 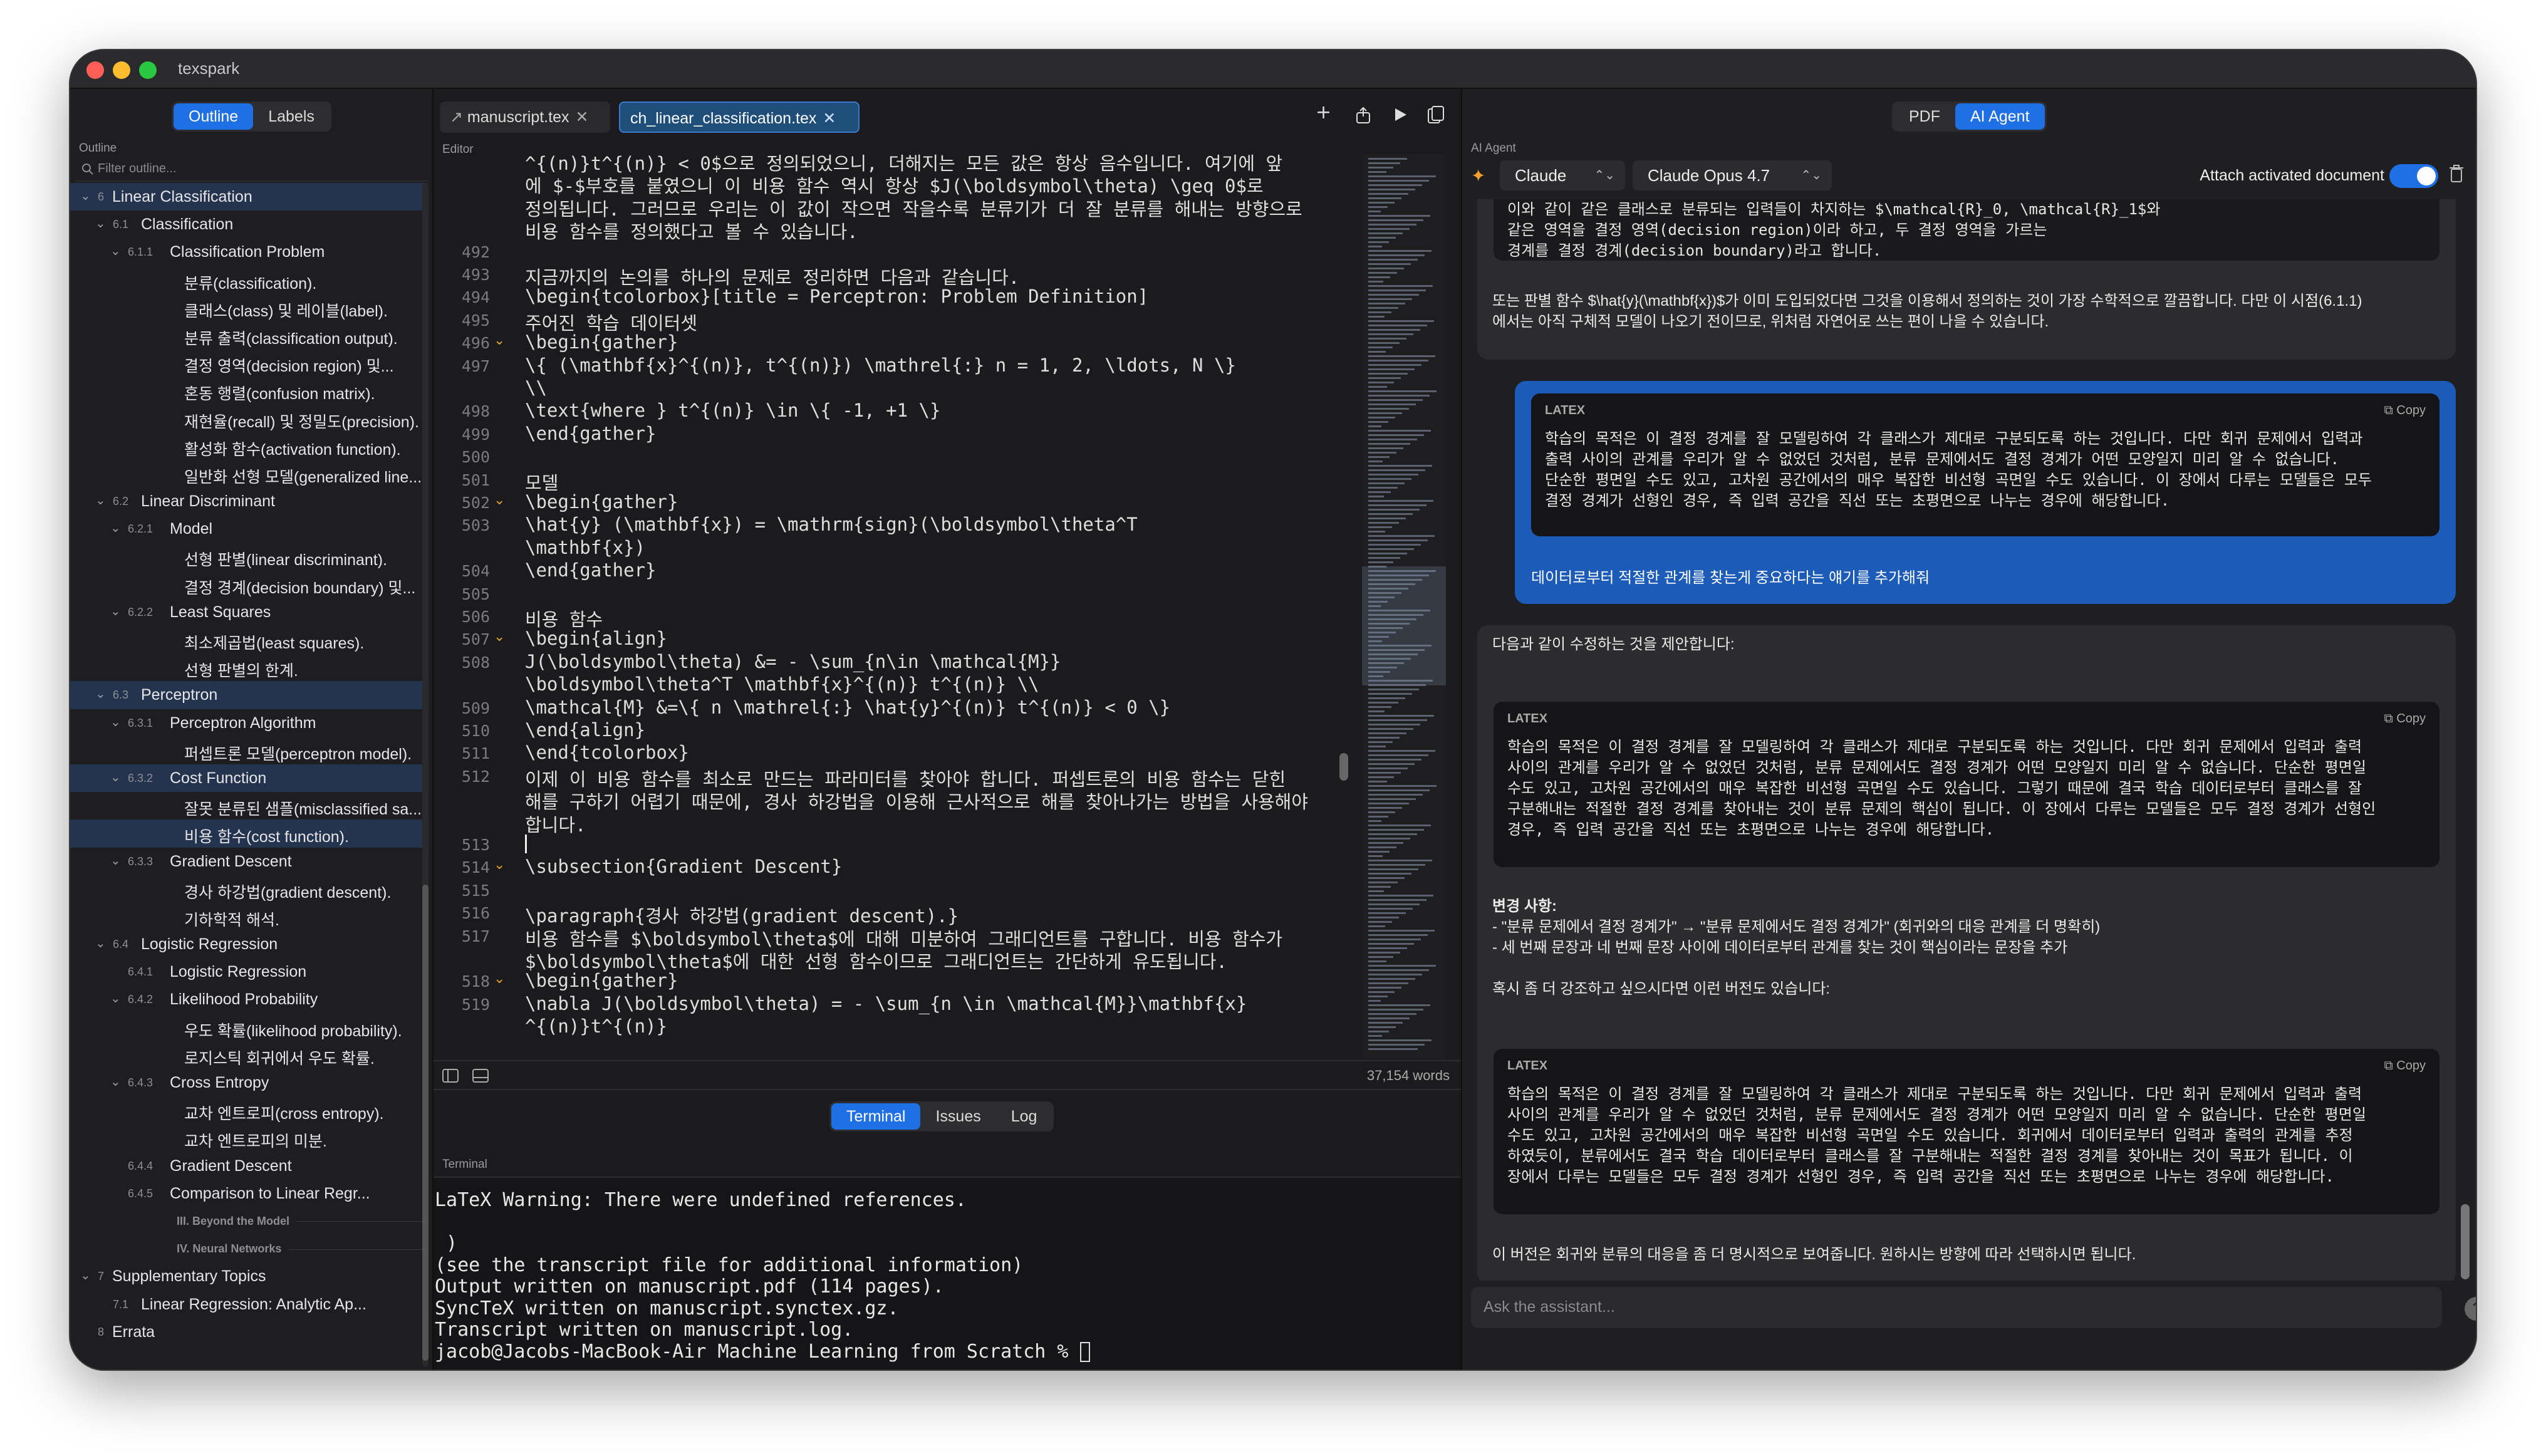 What do you see at coordinates (248, 778) in the screenshot?
I see `outline-item: ⌄ 6.3.2 Cost Function` at bounding box center [248, 778].